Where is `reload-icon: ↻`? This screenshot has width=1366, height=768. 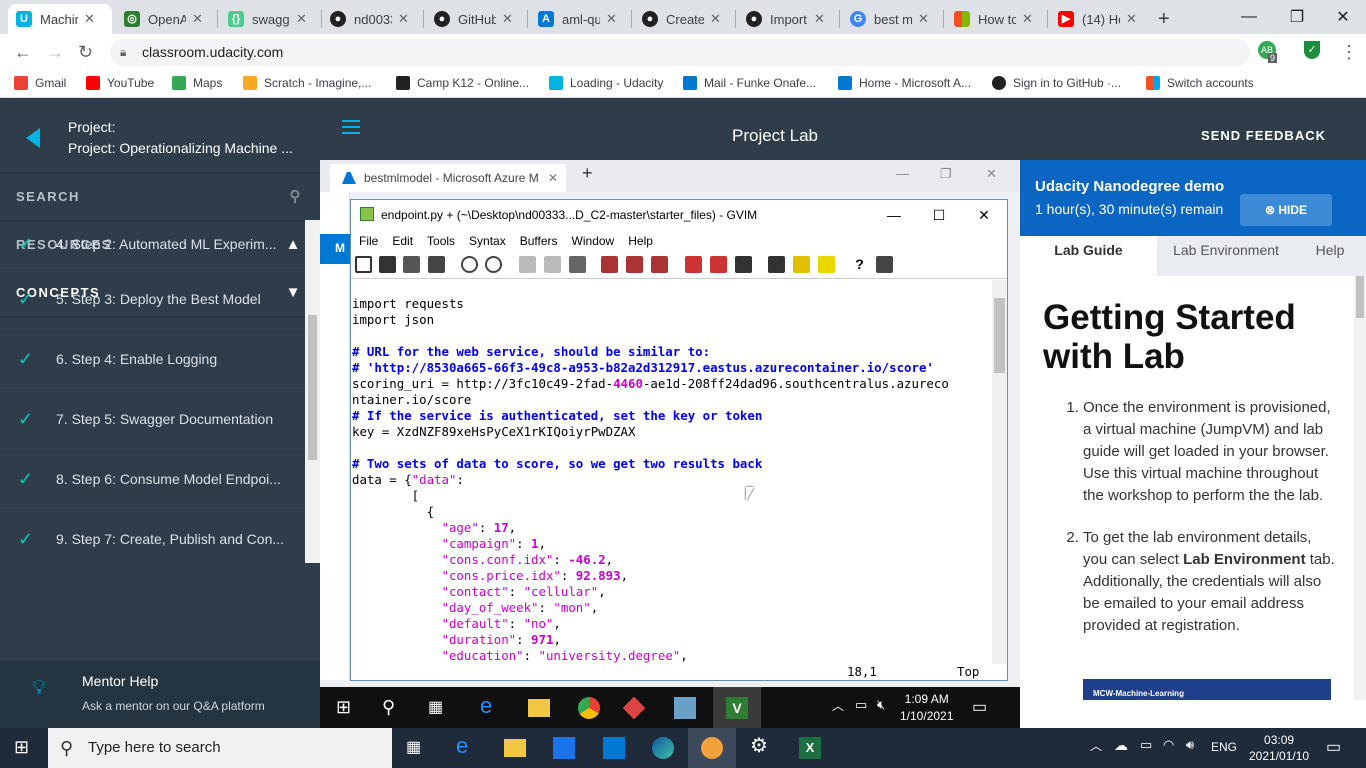 reload-icon: ↻ is located at coordinates (85, 52).